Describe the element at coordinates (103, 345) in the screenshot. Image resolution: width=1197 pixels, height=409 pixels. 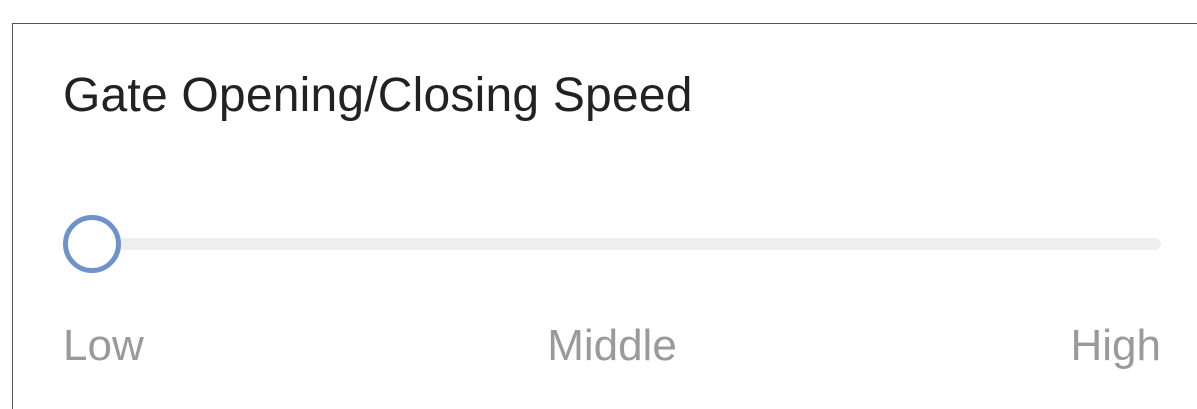
I see `tick-label-low: Low` at that location.